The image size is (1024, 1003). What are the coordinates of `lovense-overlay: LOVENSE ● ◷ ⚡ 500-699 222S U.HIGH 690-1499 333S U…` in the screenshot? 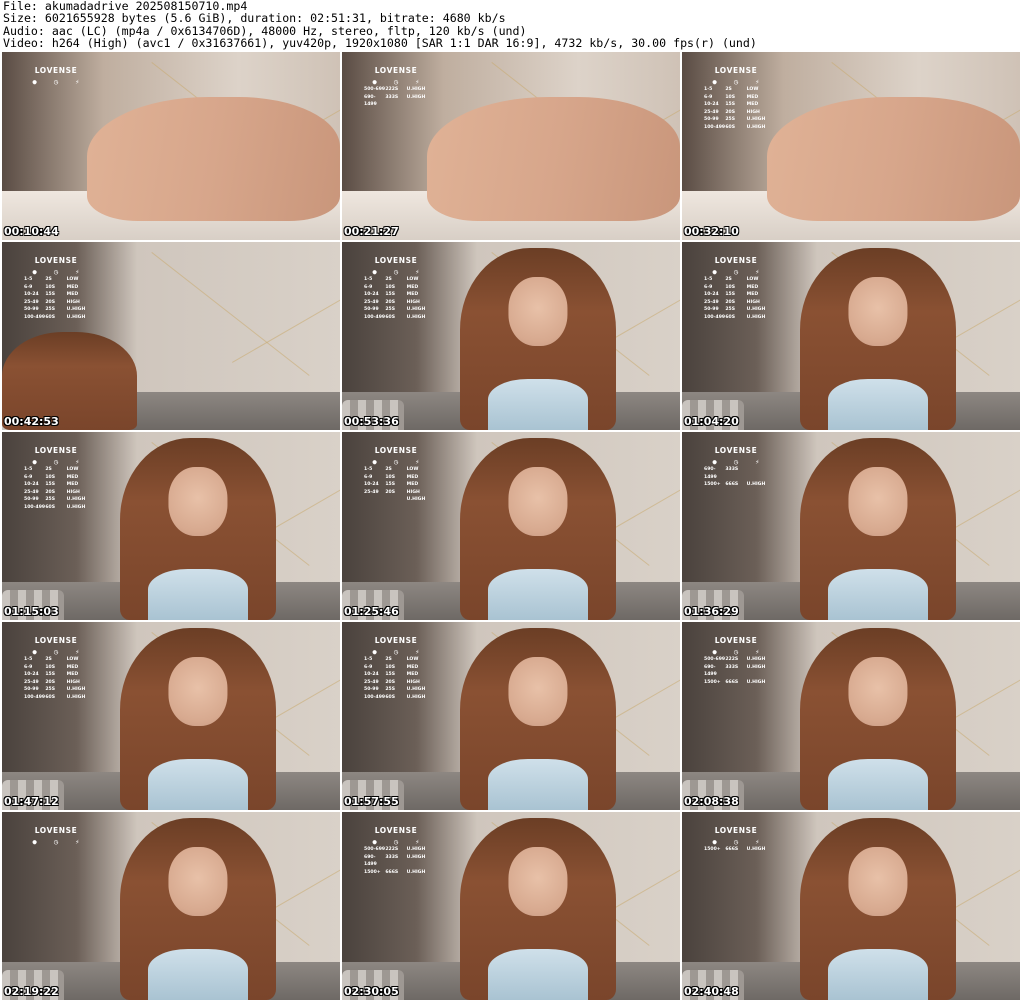 It's located at (396, 87).